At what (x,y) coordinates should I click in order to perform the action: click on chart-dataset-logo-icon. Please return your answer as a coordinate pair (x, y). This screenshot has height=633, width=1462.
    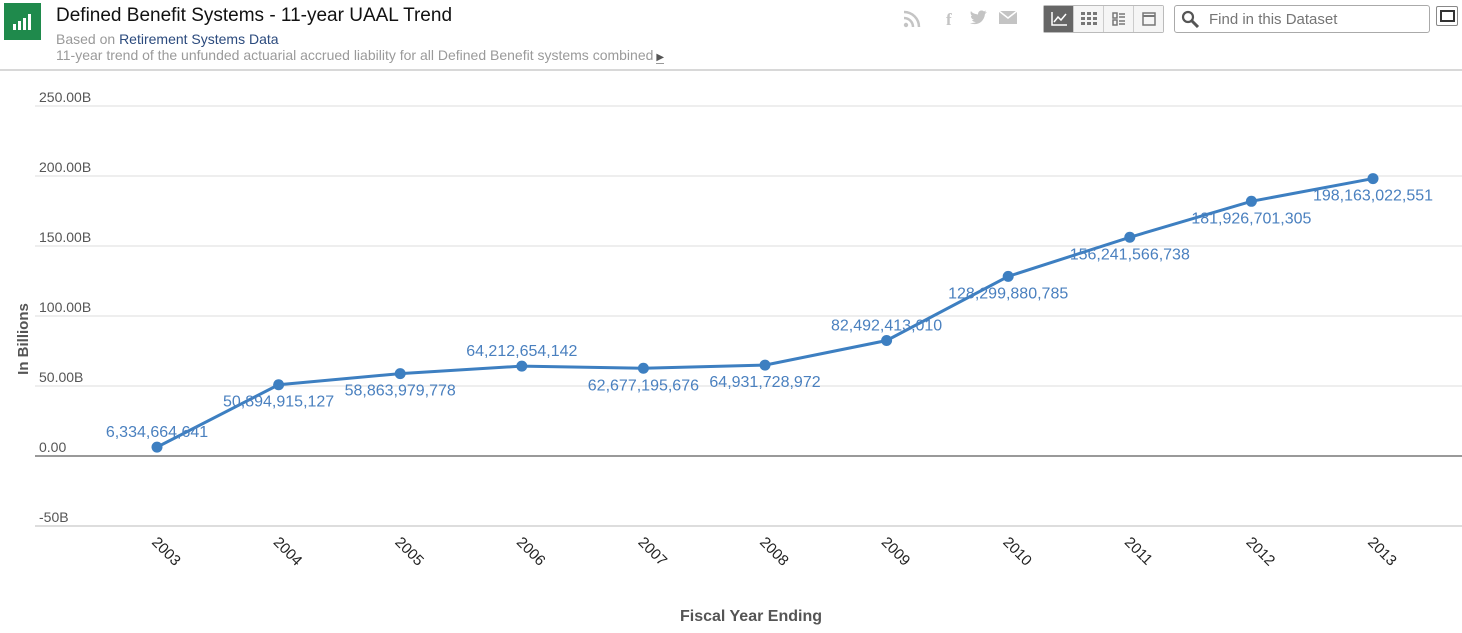
    Looking at the image, I should click on (22, 21).